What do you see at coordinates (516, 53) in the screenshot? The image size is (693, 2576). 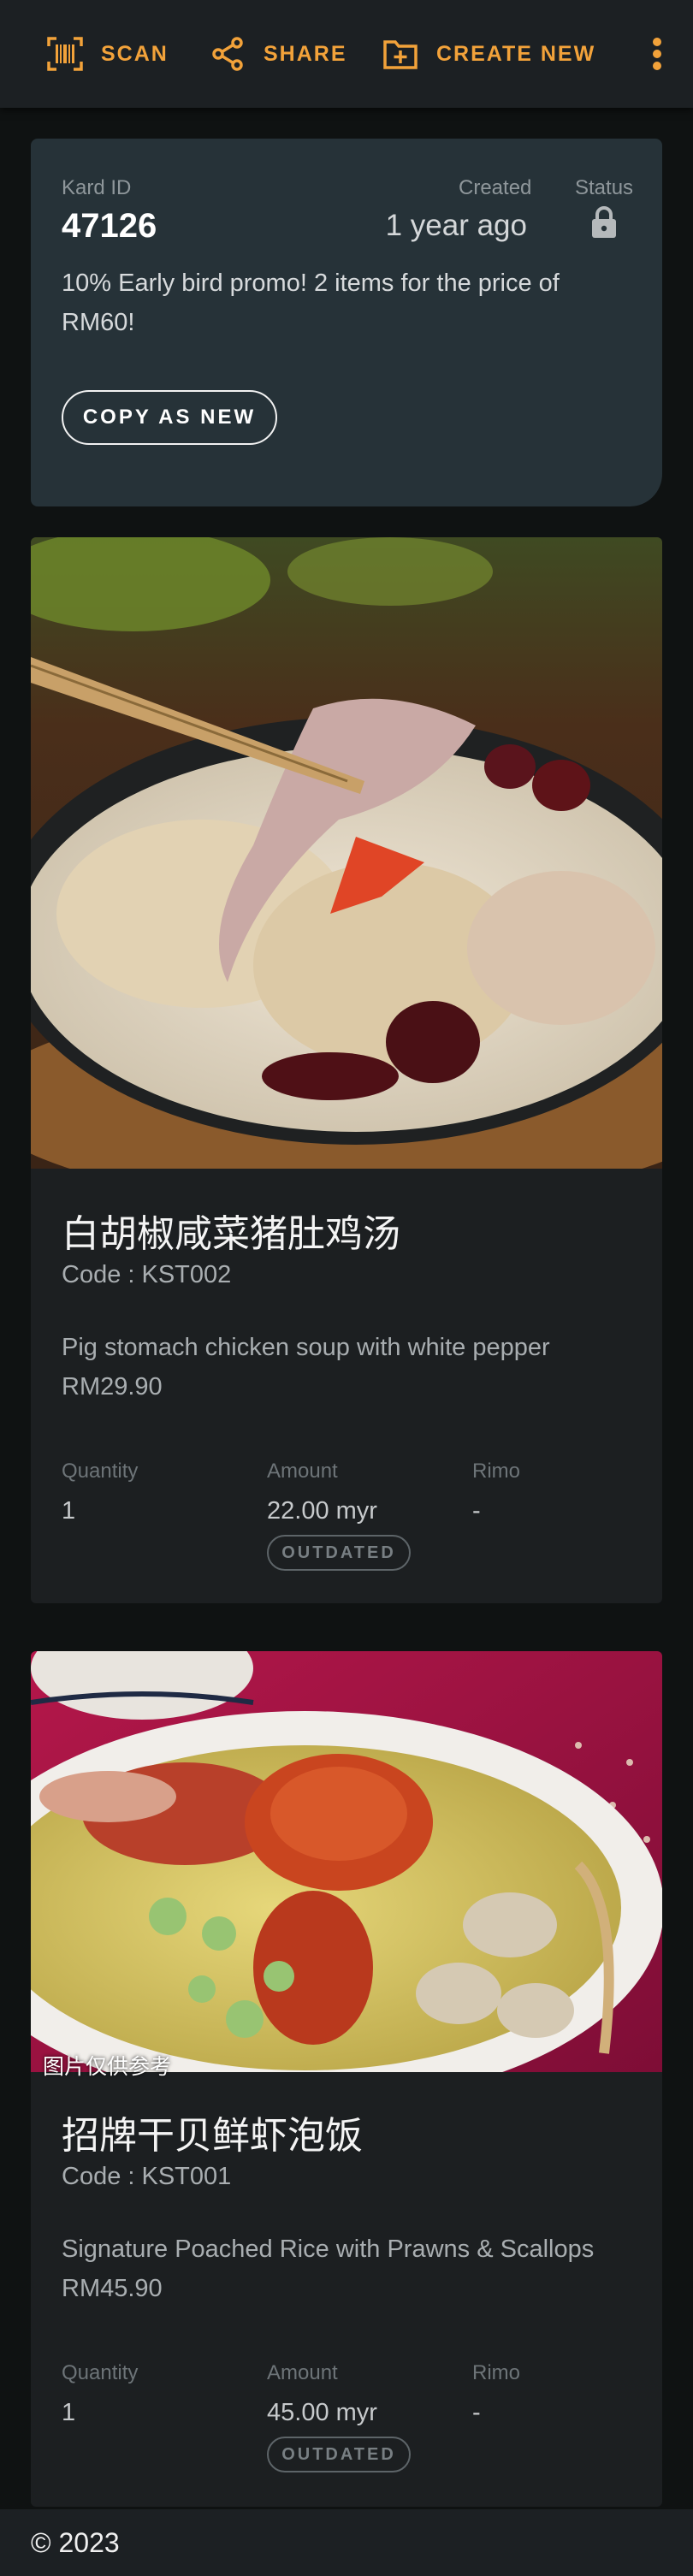 I see `create-new-label: CREATE NEW` at bounding box center [516, 53].